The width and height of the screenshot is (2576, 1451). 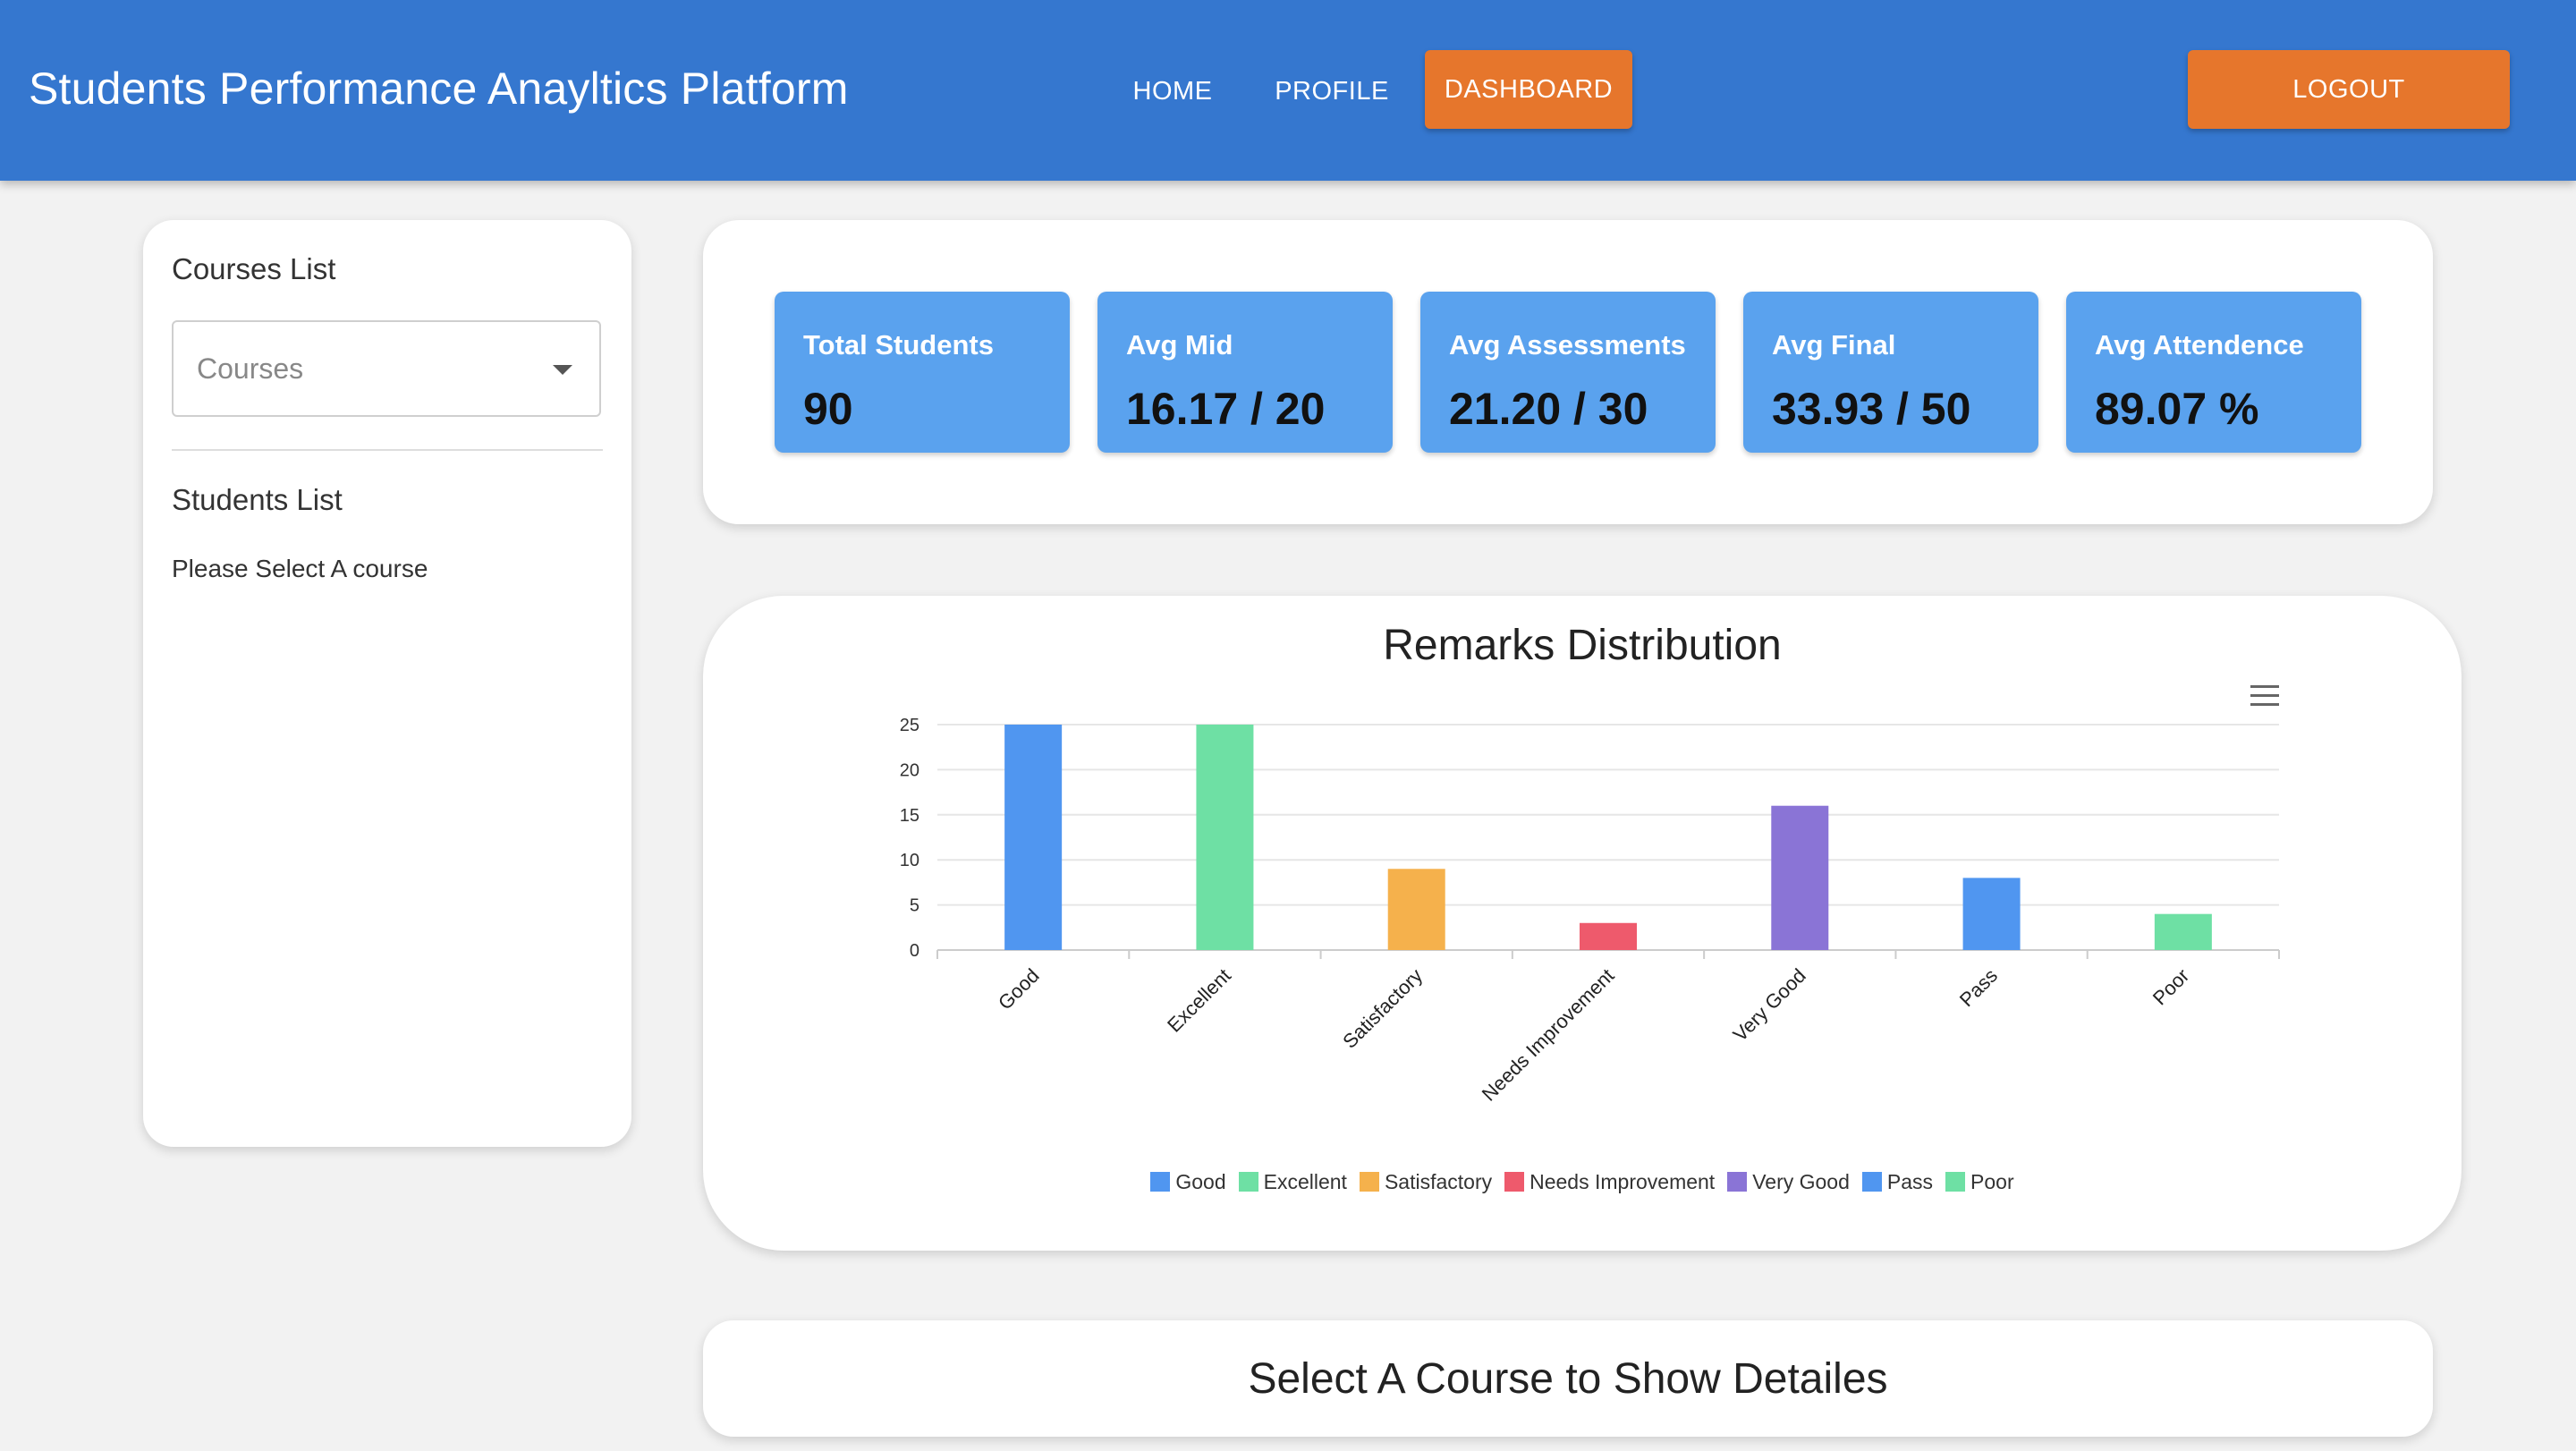 I want to click on bar-excellent, so click(x=1225, y=837).